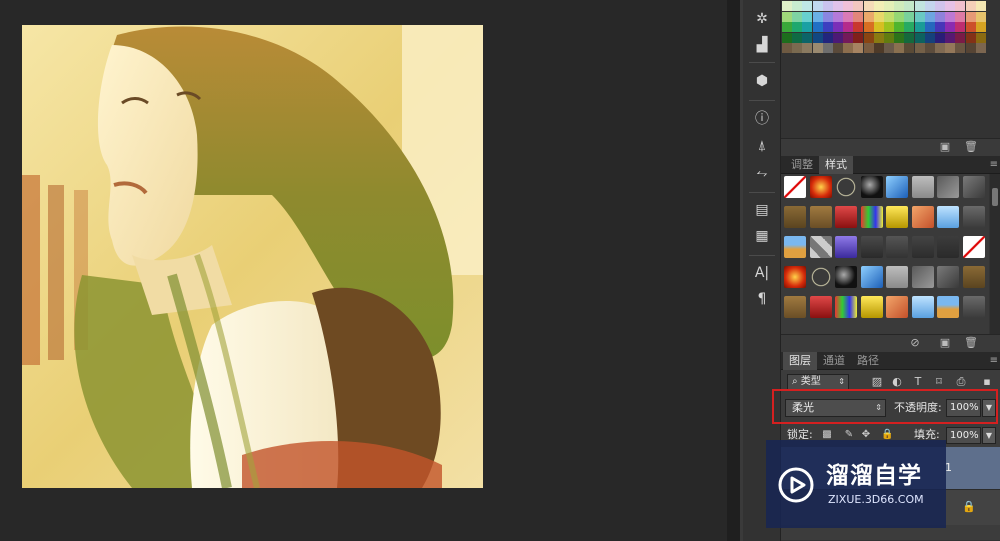  Describe the element at coordinates (989, 435) in the screenshot. I see `fill-slider-toggle: ▼` at that location.